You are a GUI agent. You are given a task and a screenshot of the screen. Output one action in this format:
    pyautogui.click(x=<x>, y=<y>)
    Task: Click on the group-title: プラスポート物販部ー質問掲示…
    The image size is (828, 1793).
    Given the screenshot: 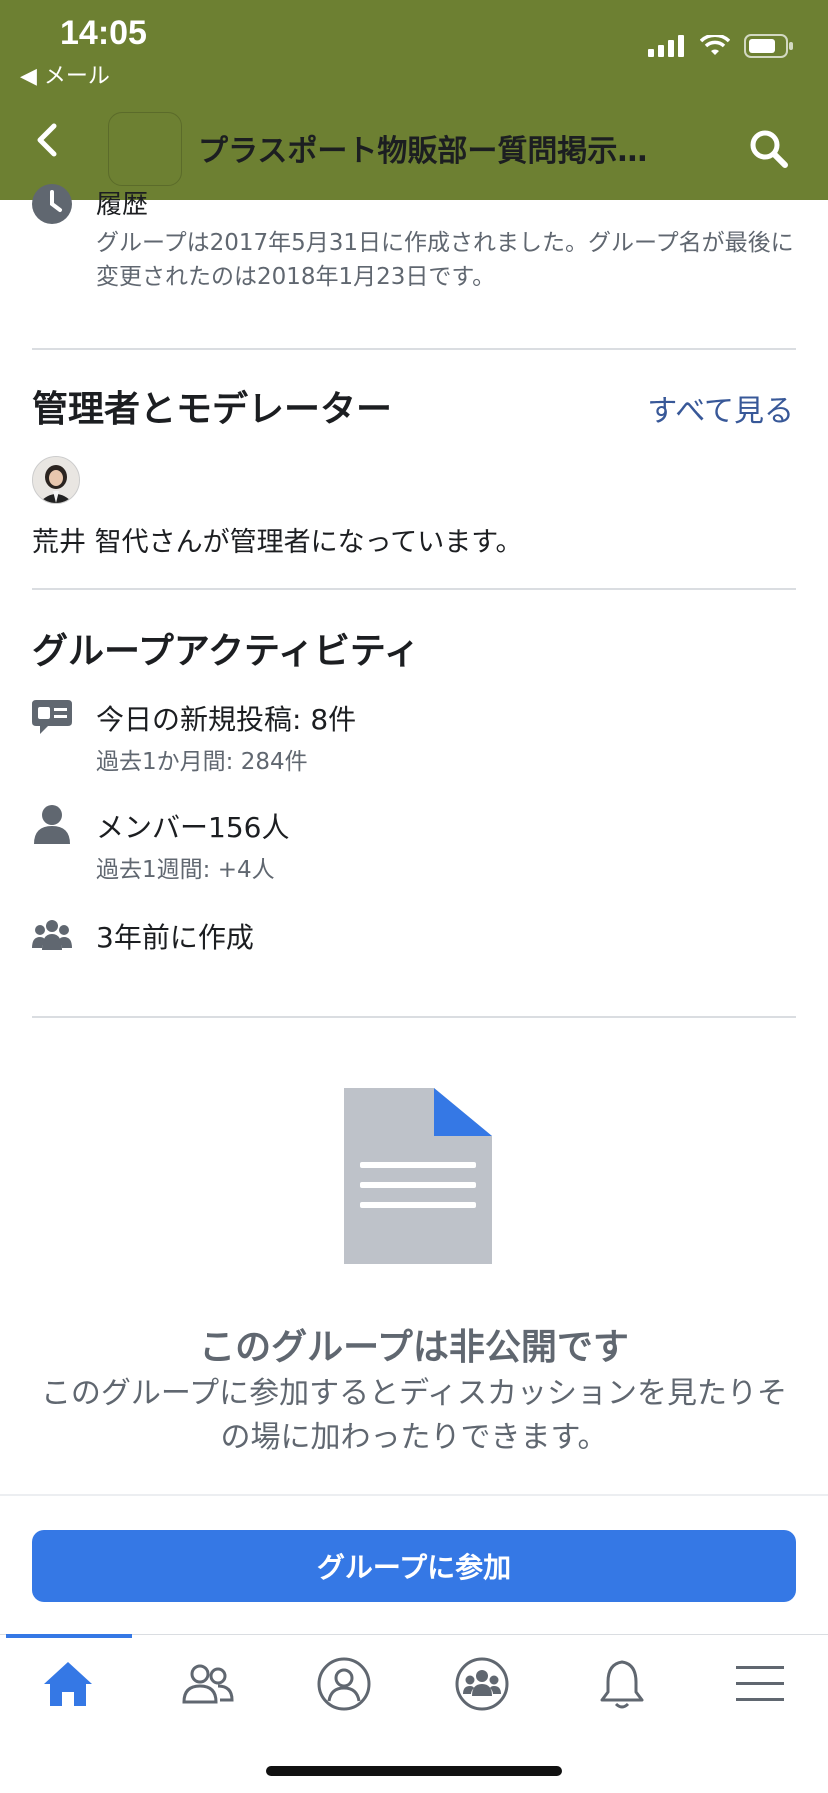 What is the action you would take?
    pyautogui.click(x=423, y=151)
    